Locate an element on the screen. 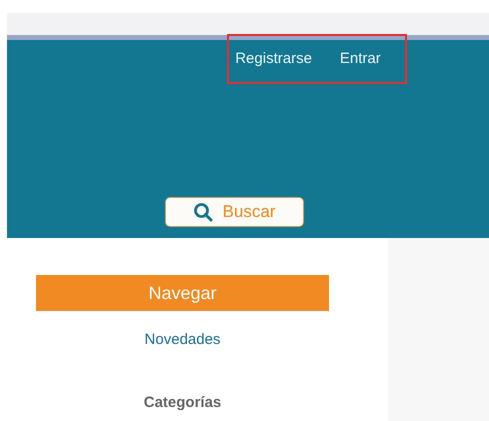 Image resolution: width=489 pixels, height=421 pixels. search-icon is located at coordinates (202, 212).